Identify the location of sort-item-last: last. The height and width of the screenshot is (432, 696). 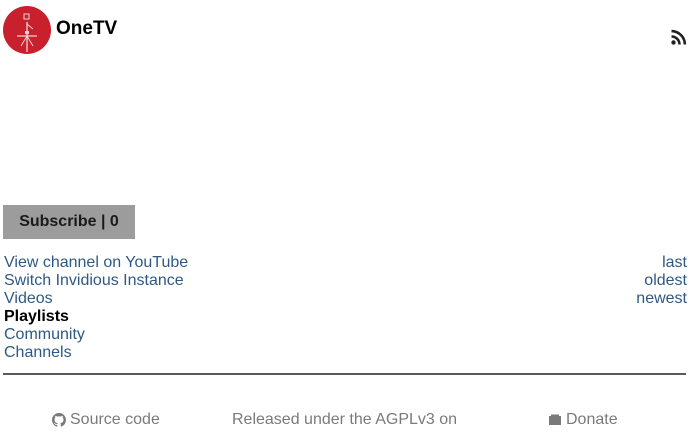
(661, 263).